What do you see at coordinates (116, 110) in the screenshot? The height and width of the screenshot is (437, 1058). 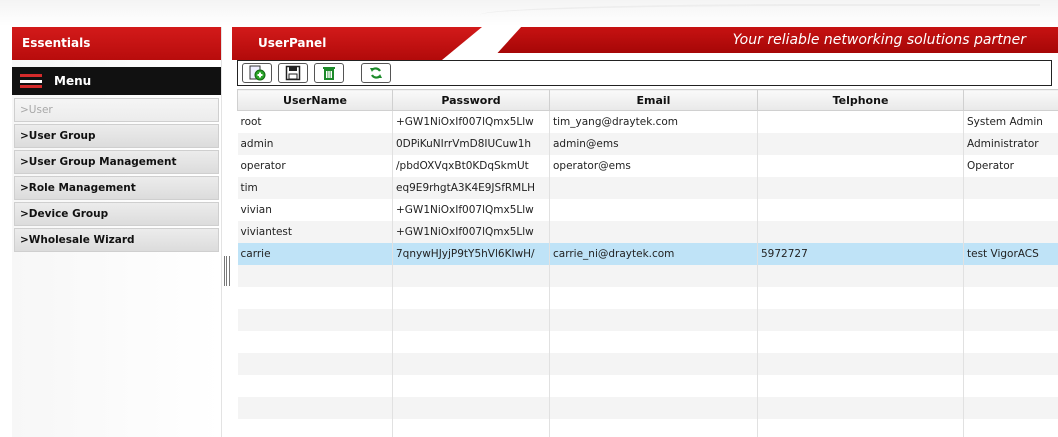 I see `sidebar-item-user: >User` at bounding box center [116, 110].